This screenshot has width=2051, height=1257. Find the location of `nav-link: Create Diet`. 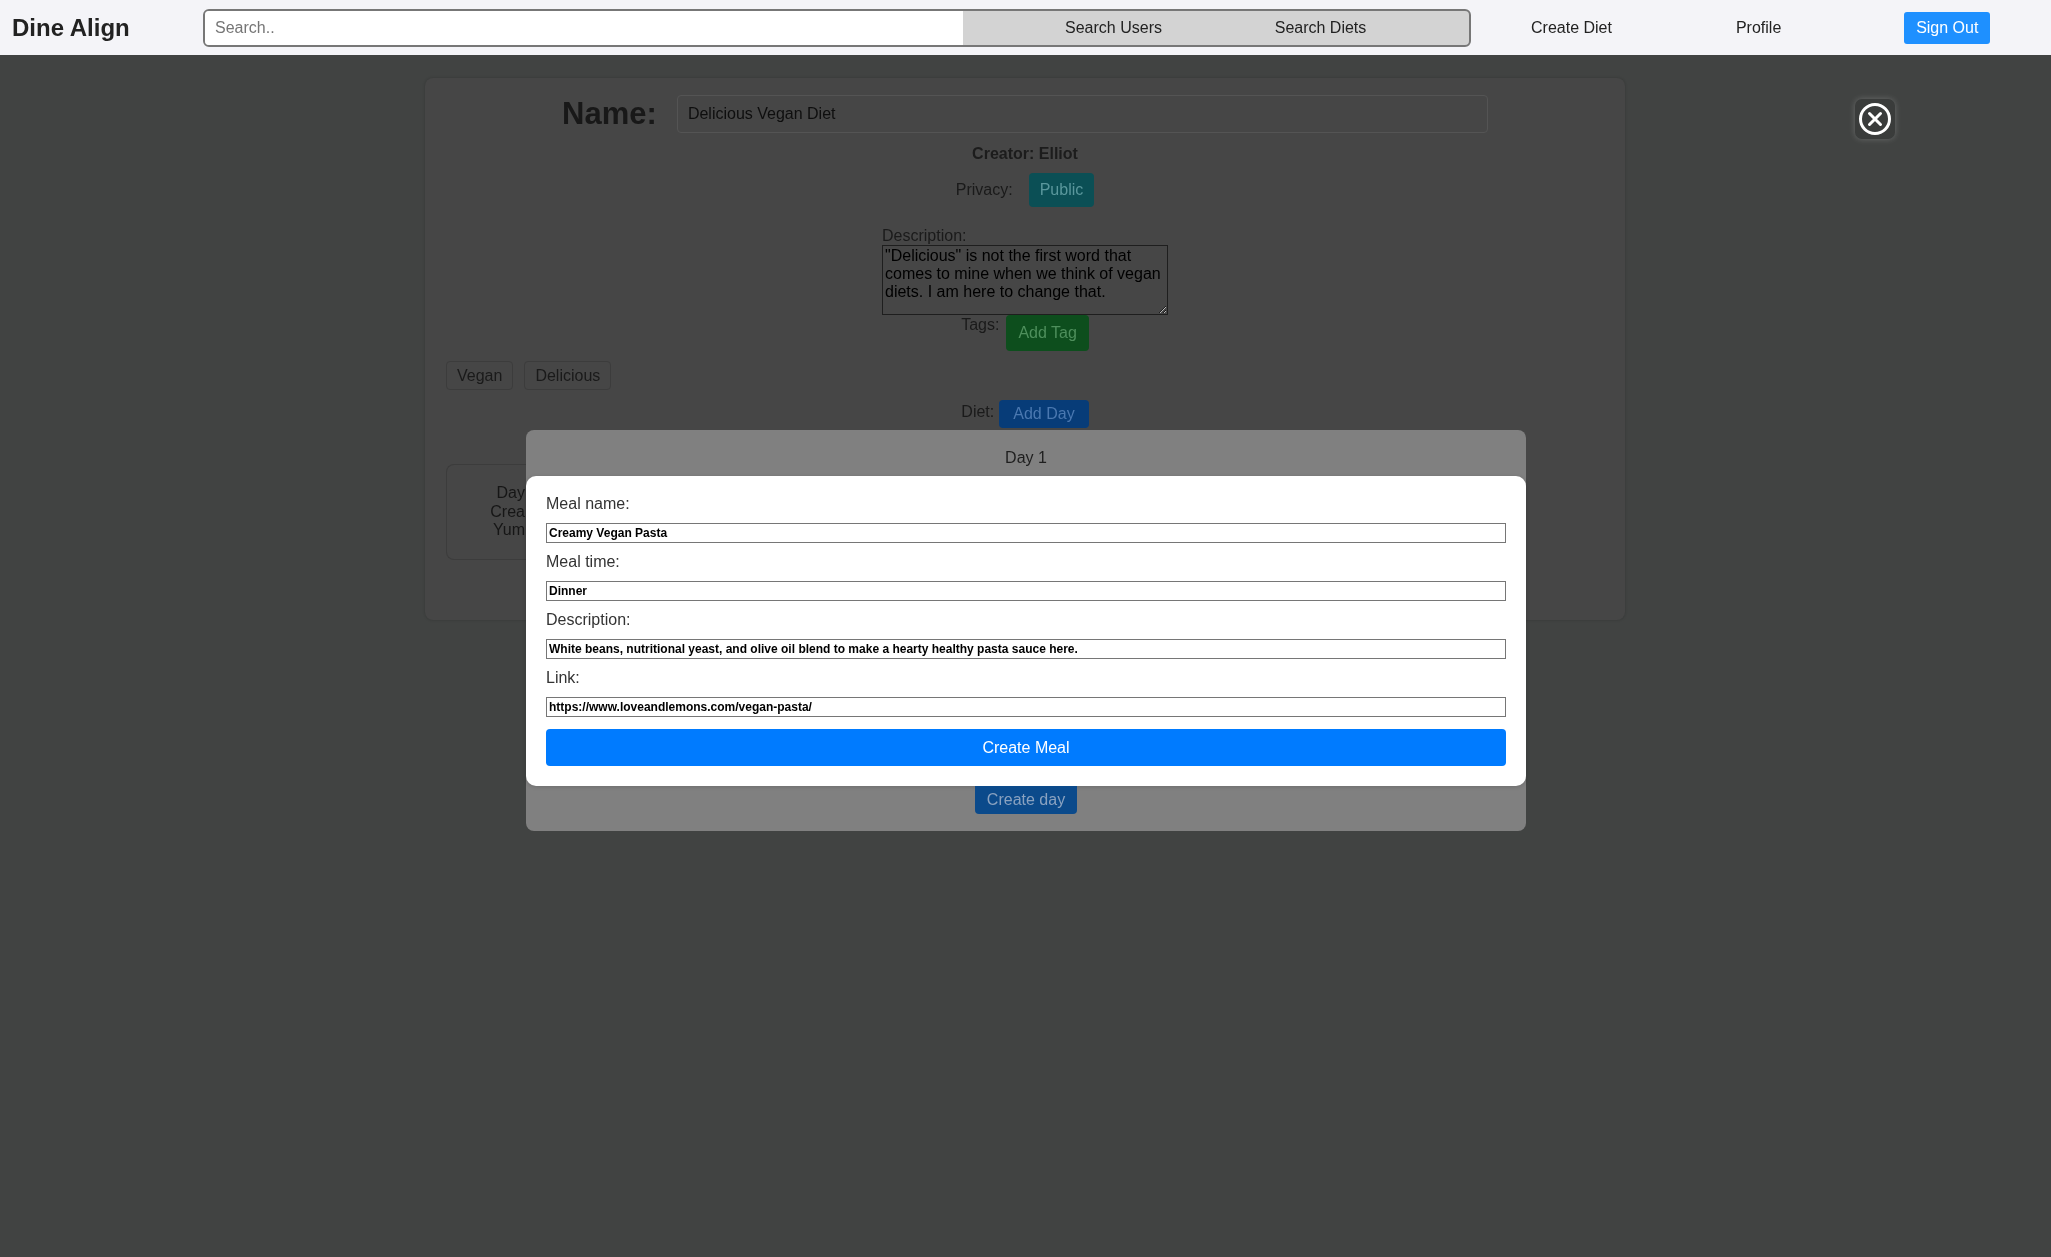

nav-link: Create Diet is located at coordinates (1571, 27).